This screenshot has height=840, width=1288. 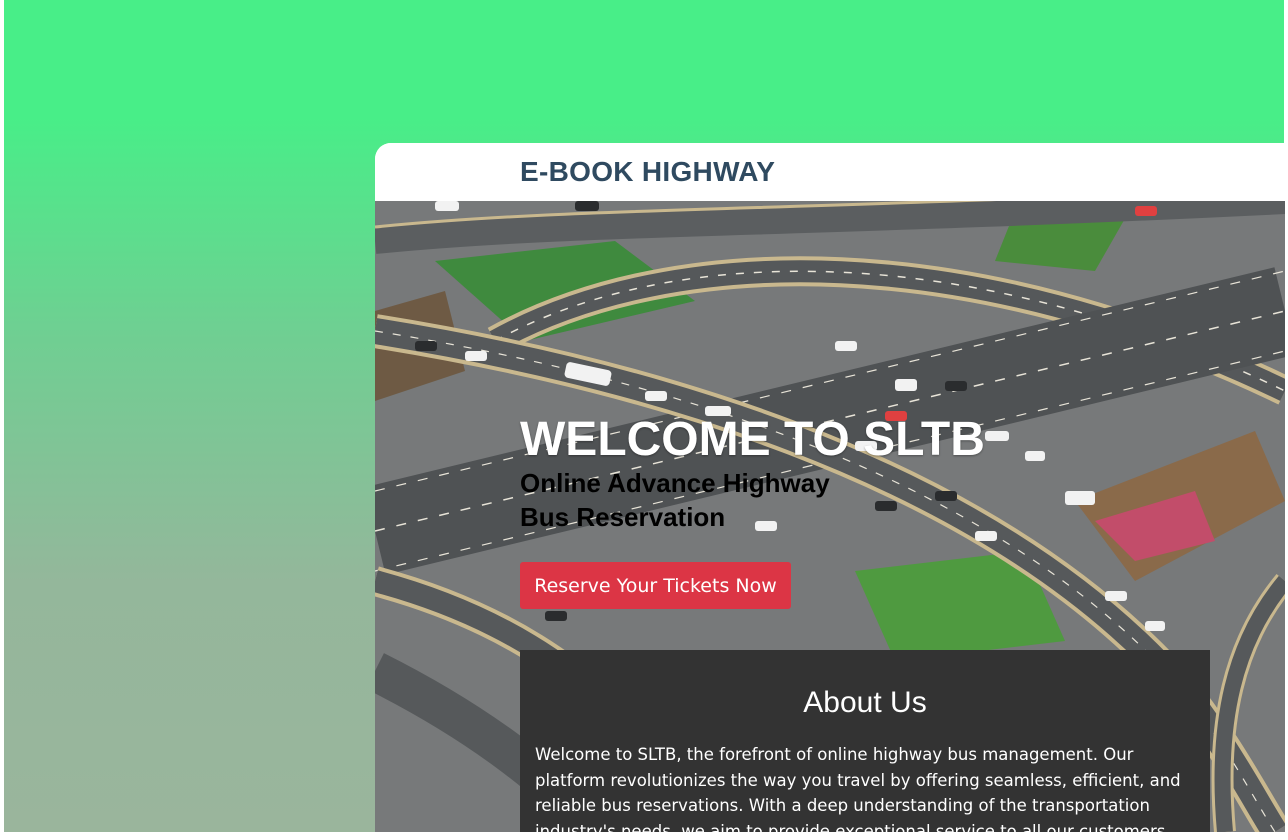 What do you see at coordinates (830, 172) in the screenshot?
I see `navbar: E-BOOK HIGHWAY` at bounding box center [830, 172].